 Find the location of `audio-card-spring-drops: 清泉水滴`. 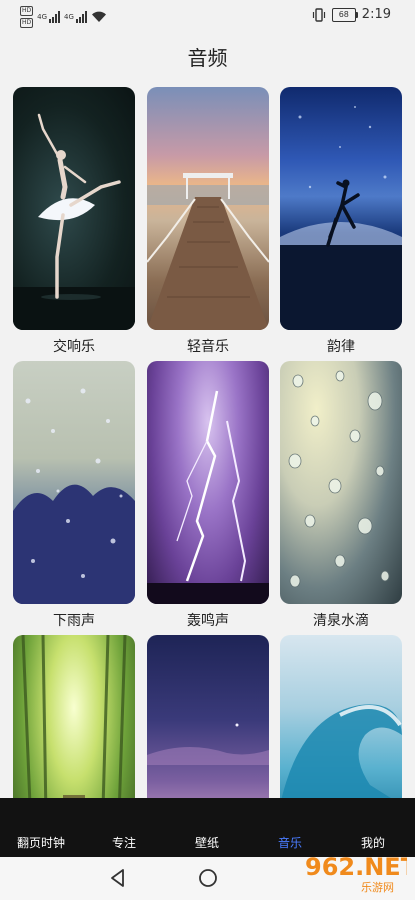

audio-card-spring-drops: 清泉水滴 is located at coordinates (341, 495).